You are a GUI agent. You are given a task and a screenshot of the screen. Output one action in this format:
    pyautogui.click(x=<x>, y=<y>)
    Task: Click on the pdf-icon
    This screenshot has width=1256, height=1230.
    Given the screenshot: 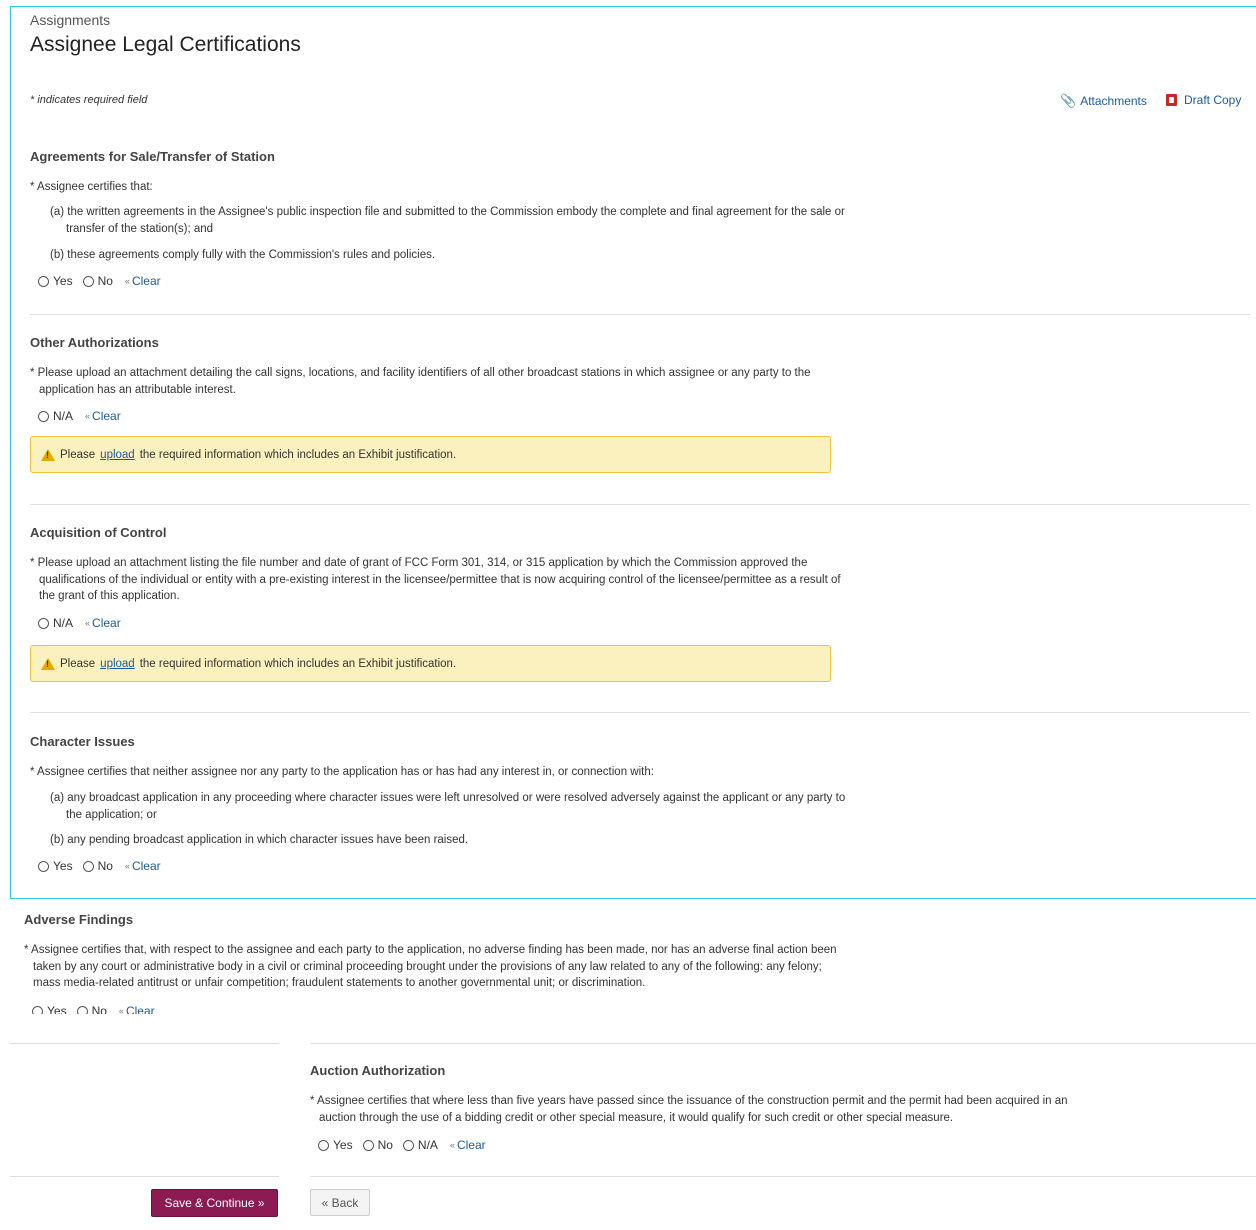 What is the action you would take?
    pyautogui.click(x=1171, y=100)
    